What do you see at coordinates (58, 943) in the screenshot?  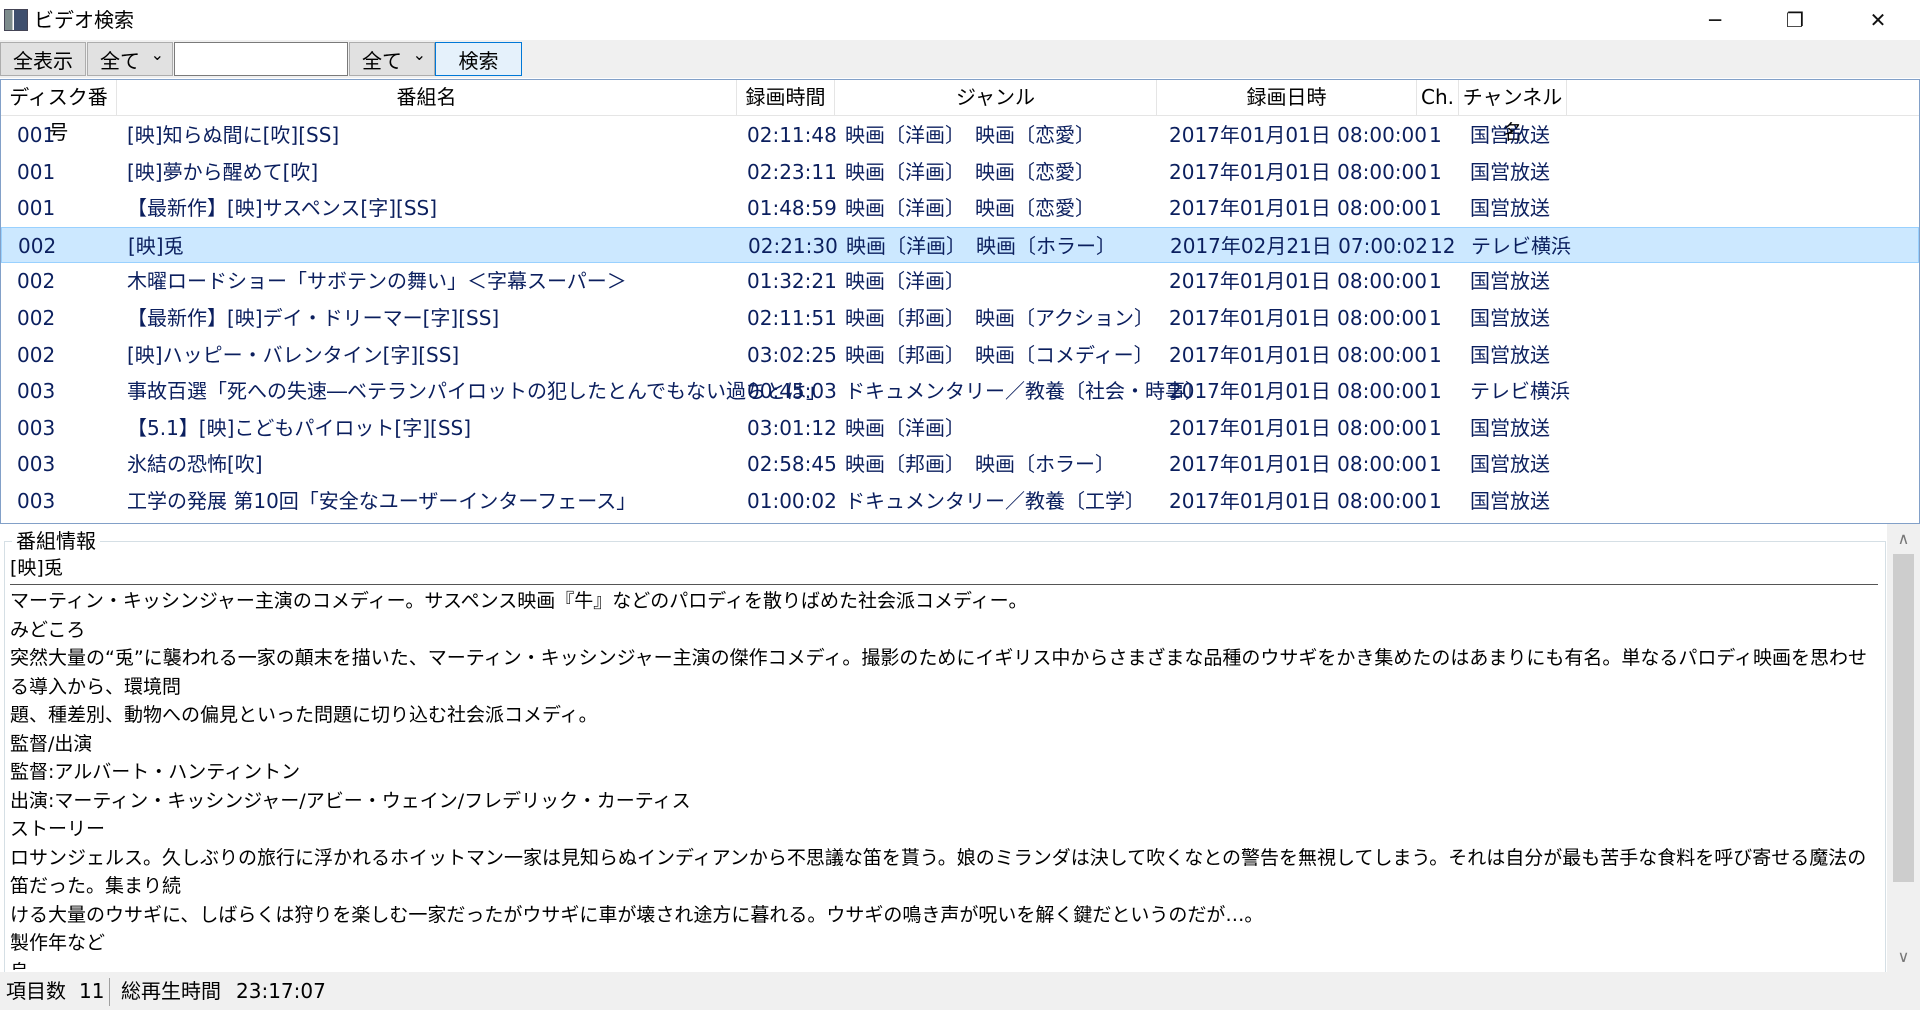 I see `info-line: 製作年など` at bounding box center [58, 943].